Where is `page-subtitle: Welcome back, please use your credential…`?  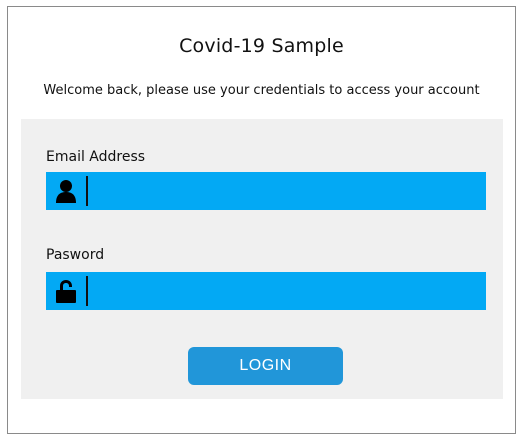 page-subtitle: Welcome back, please use your credential… is located at coordinates (261, 90).